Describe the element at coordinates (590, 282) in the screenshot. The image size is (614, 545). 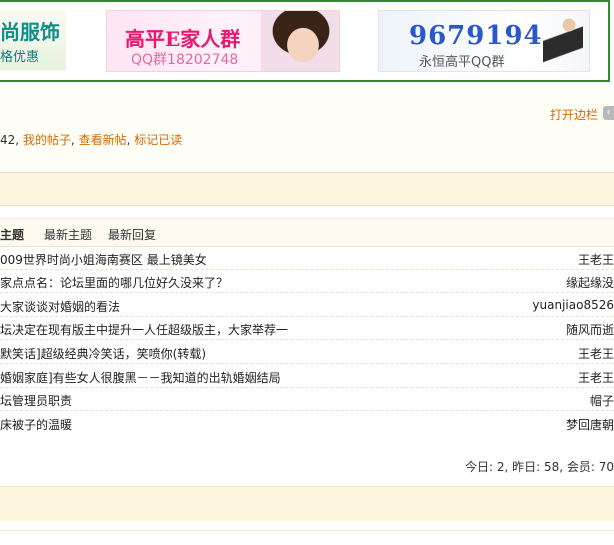
I see `thread-author: 缘起缘没` at that location.